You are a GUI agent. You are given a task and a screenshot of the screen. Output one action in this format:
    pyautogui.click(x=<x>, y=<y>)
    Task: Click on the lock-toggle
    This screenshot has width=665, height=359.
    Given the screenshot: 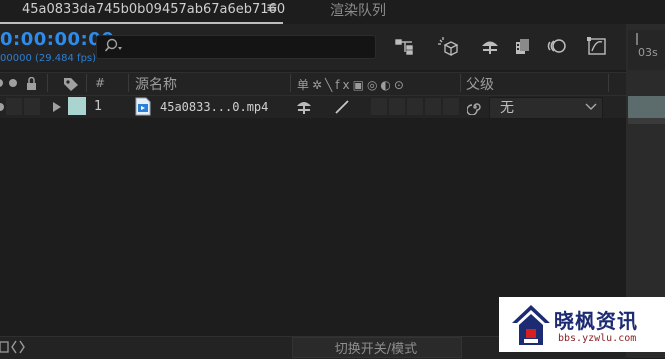 What is the action you would take?
    pyautogui.click(x=32, y=106)
    